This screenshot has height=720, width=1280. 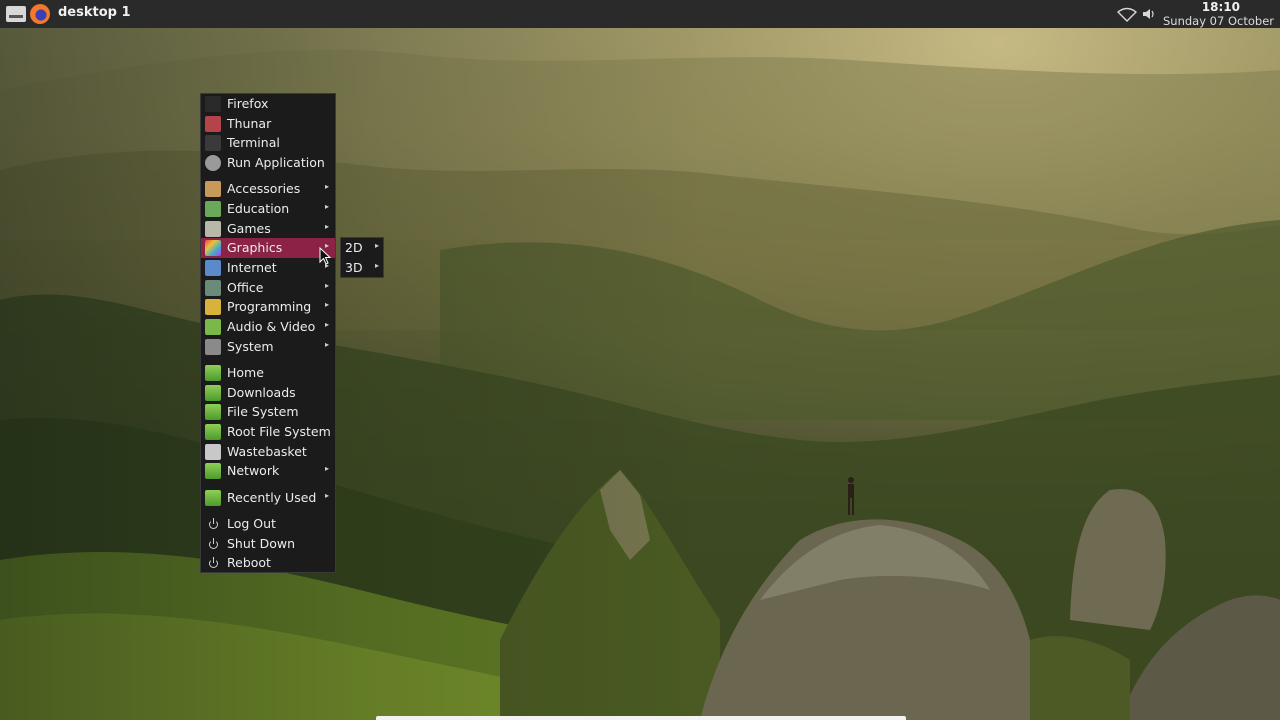 I want to click on menu-item-label: File System, so click(x=263, y=411).